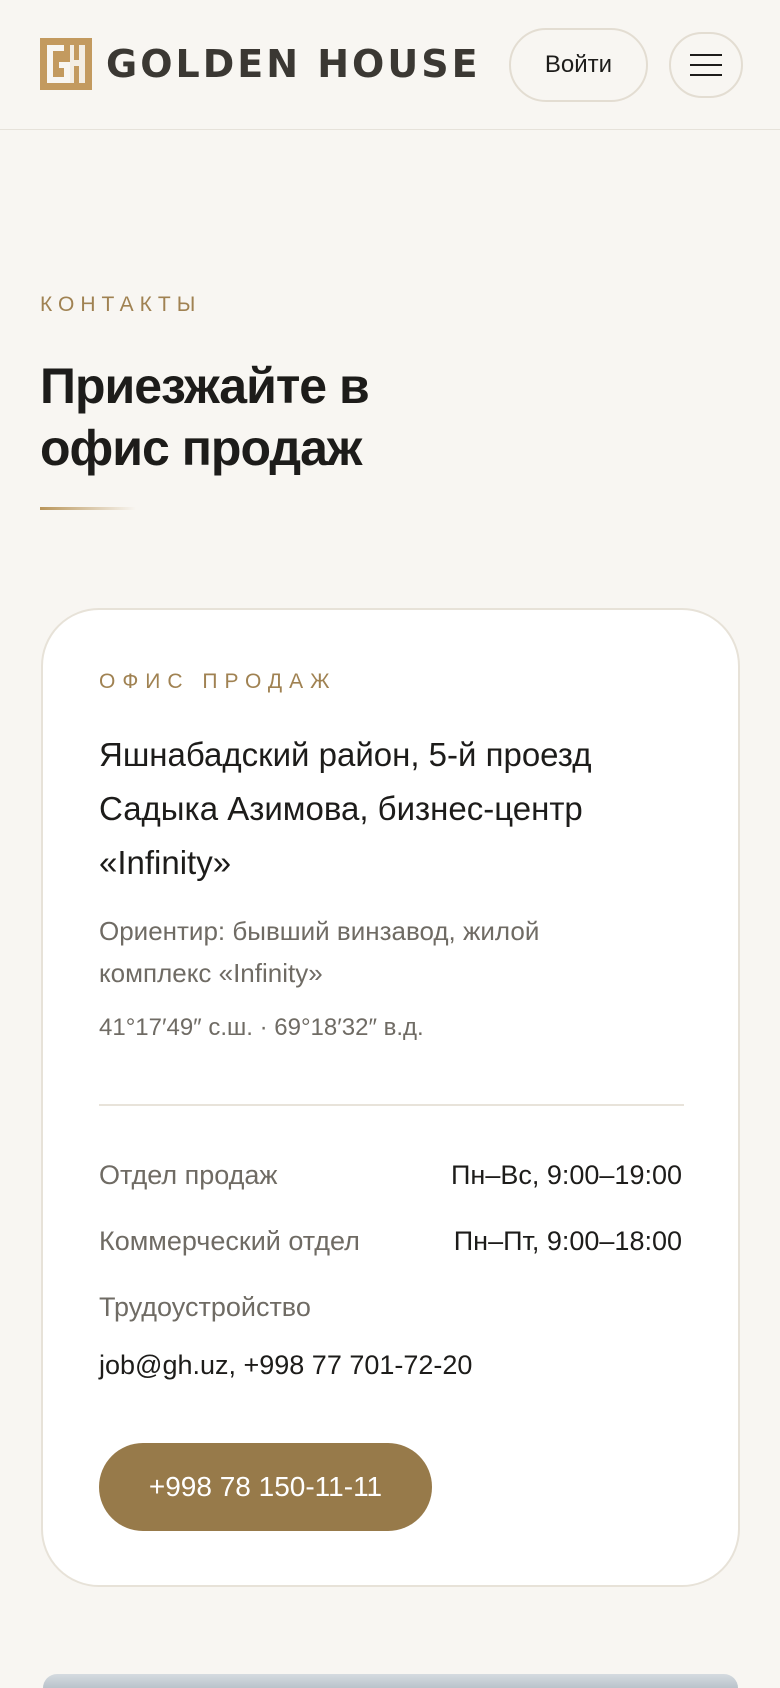  I want to click on brand-logo: GOLDEN HOUSE, so click(260, 64).